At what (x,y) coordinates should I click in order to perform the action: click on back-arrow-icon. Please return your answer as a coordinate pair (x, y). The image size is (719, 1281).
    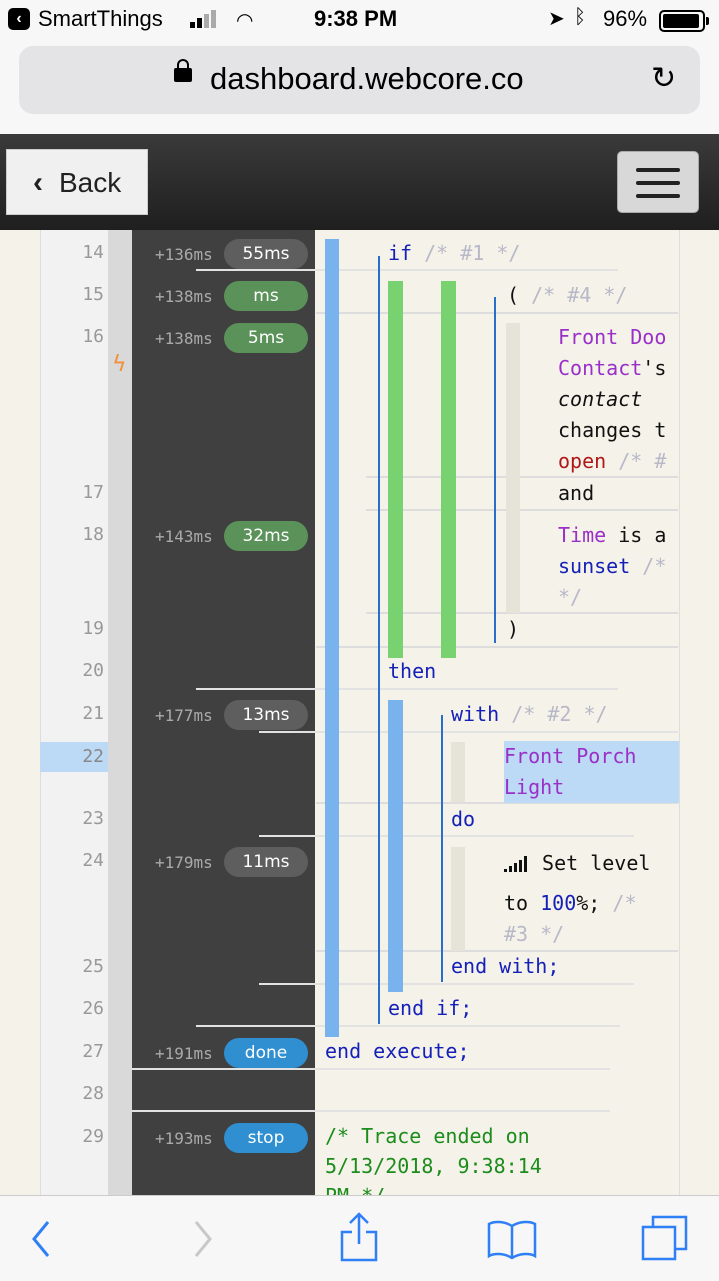
    Looking at the image, I should click on (41, 1239).